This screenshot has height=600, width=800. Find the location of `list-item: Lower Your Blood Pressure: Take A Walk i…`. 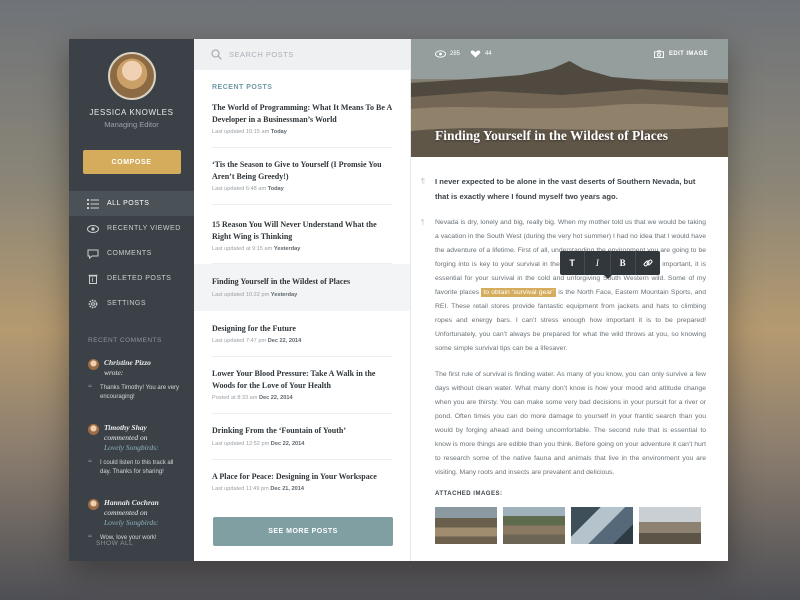

list-item: Lower Your Blood Pressure: Take A Walk i… is located at coordinates (302, 385).